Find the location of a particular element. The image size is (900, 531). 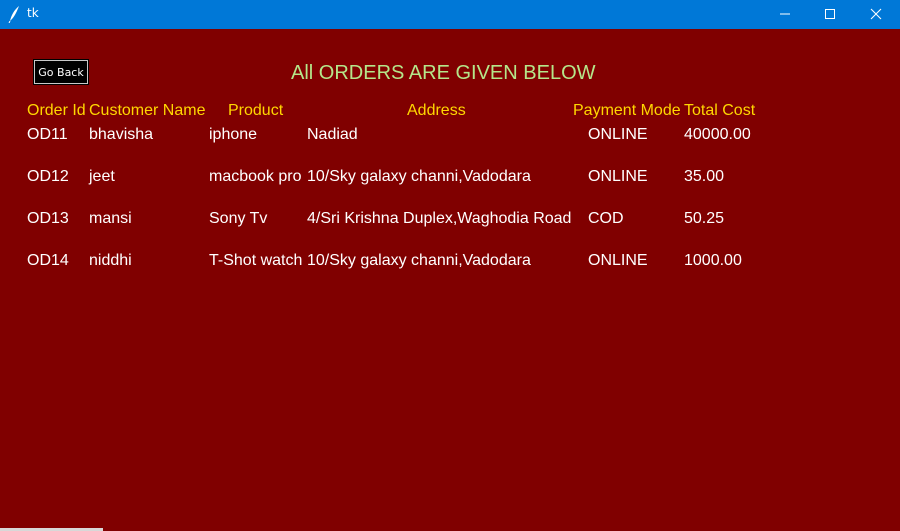

maximize-button is located at coordinates (830, 14).